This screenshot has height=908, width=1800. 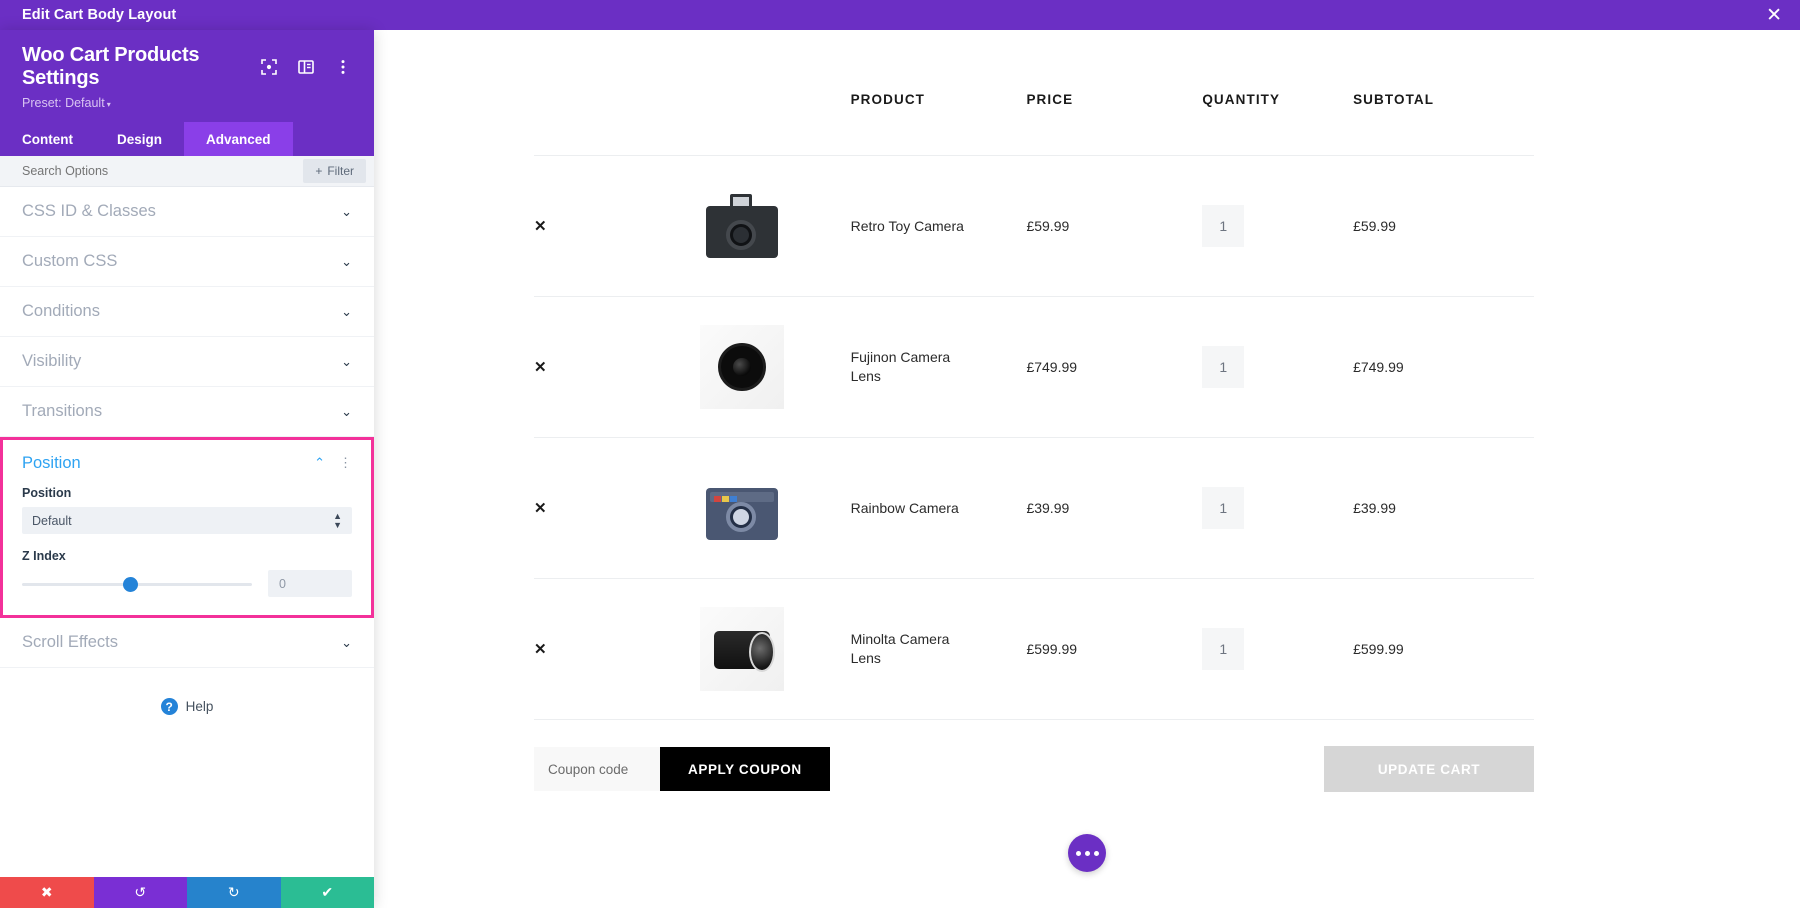 I want to click on product-price: £599.99, so click(x=1114, y=649).